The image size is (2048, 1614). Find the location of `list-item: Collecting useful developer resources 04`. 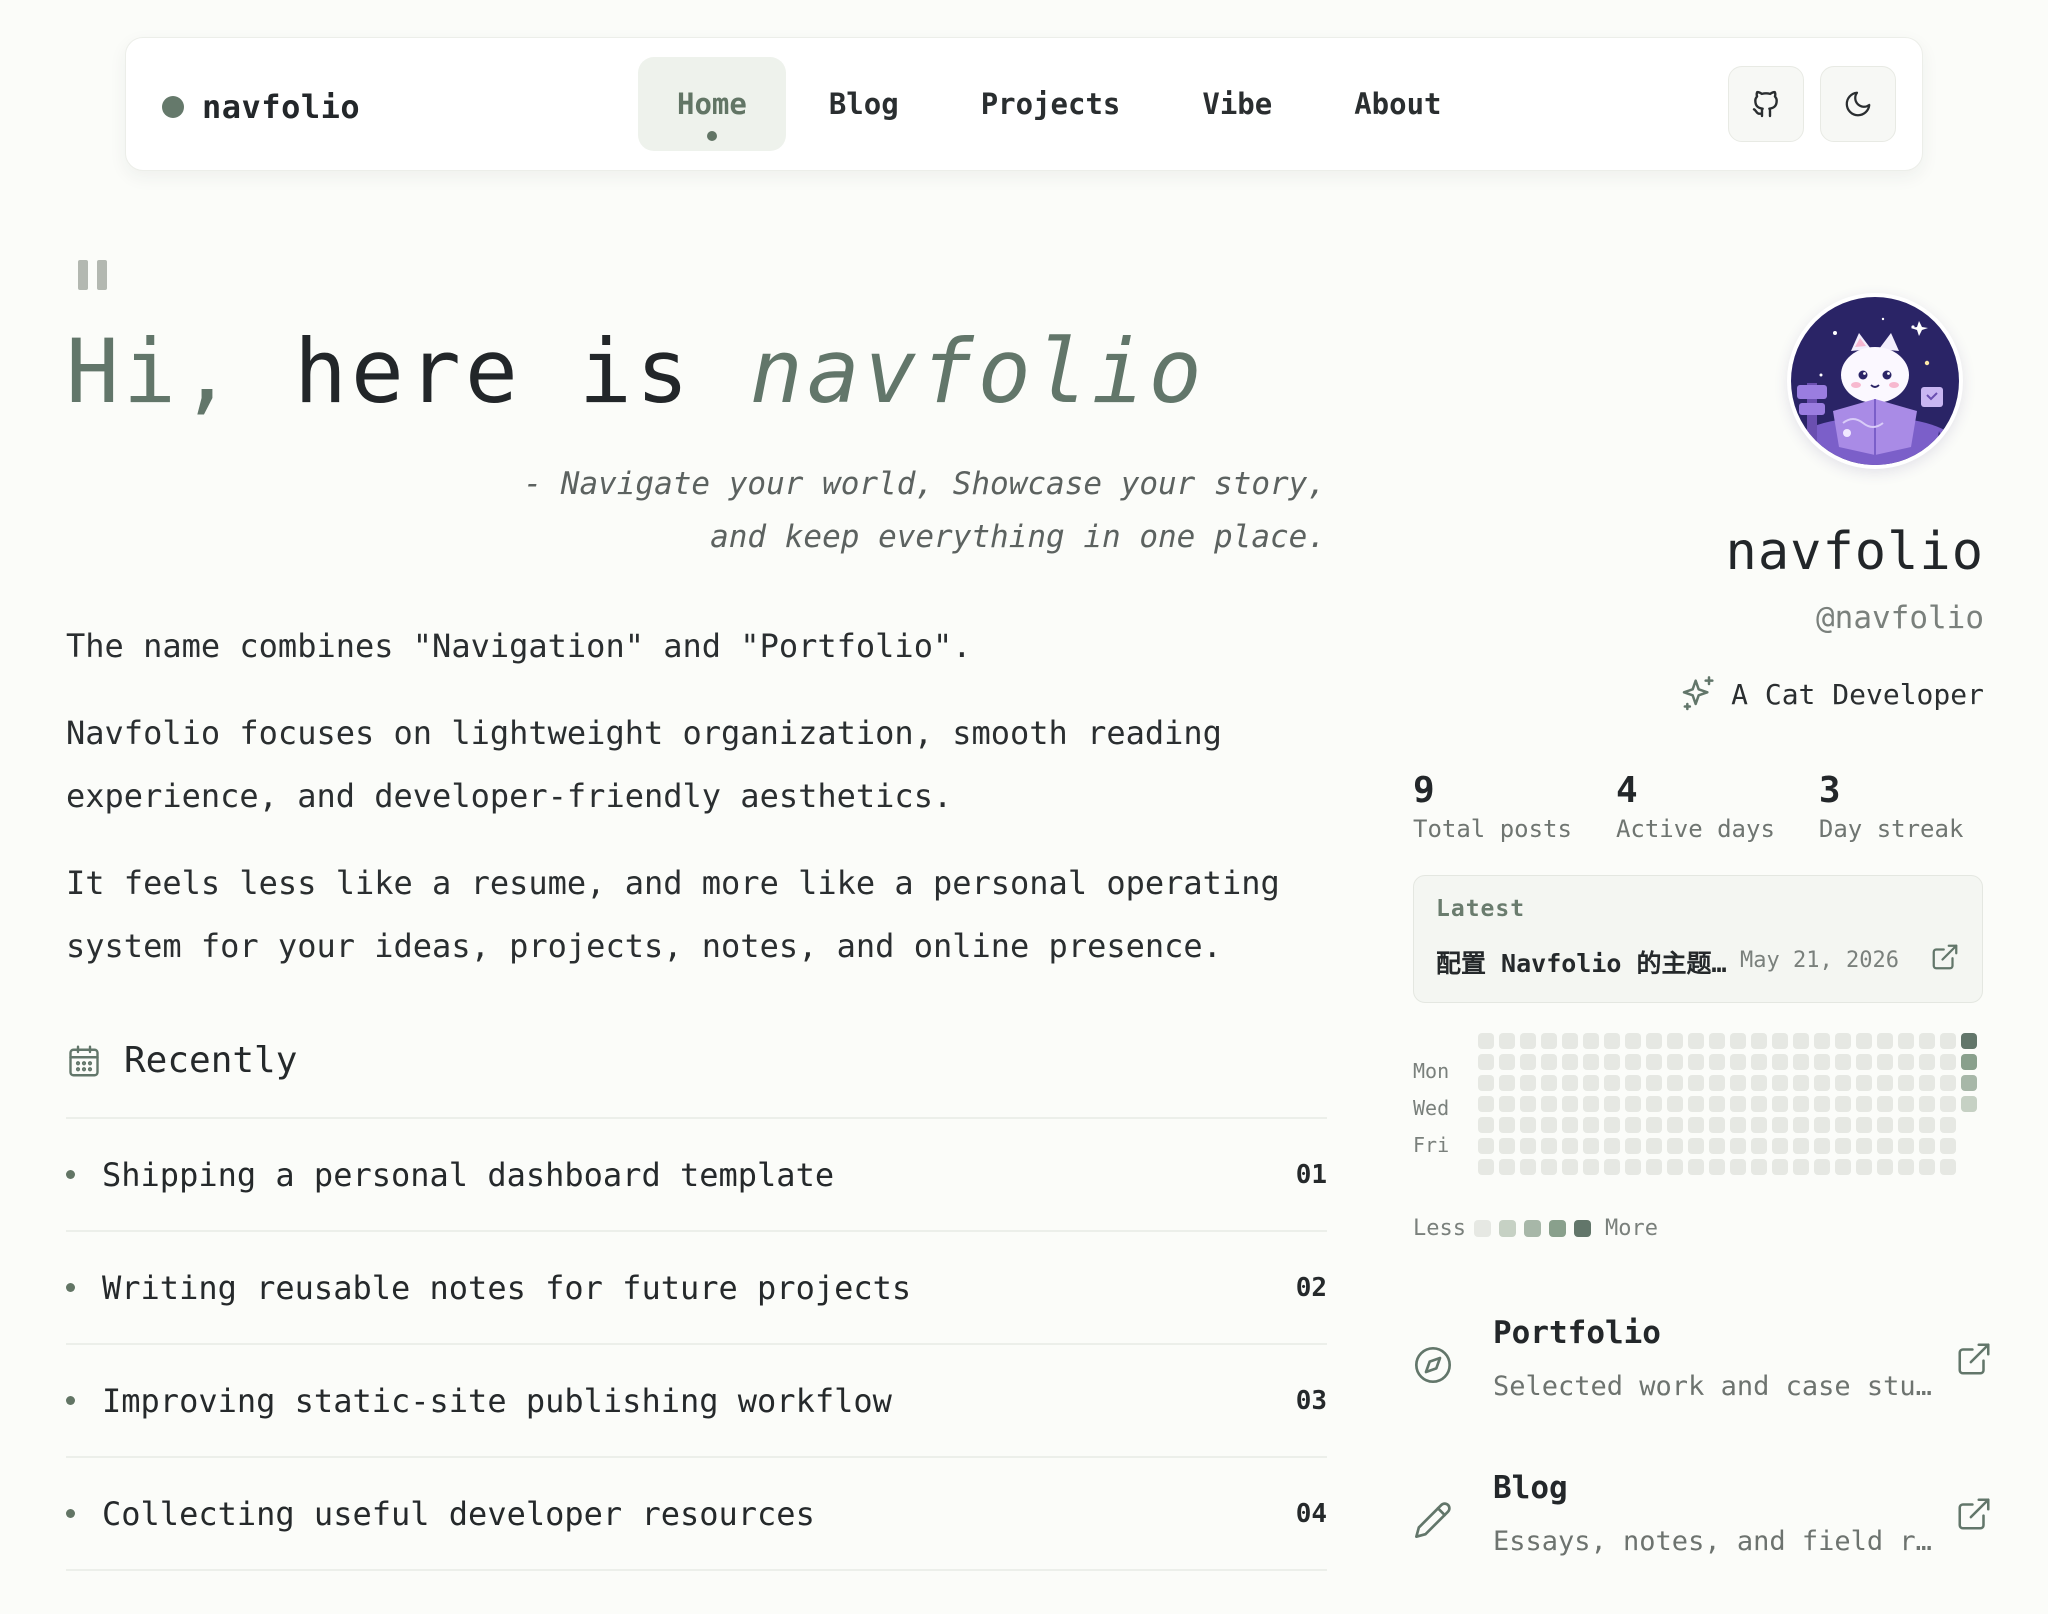

list-item: Collecting useful developer resources 04 is located at coordinates (696, 1514).